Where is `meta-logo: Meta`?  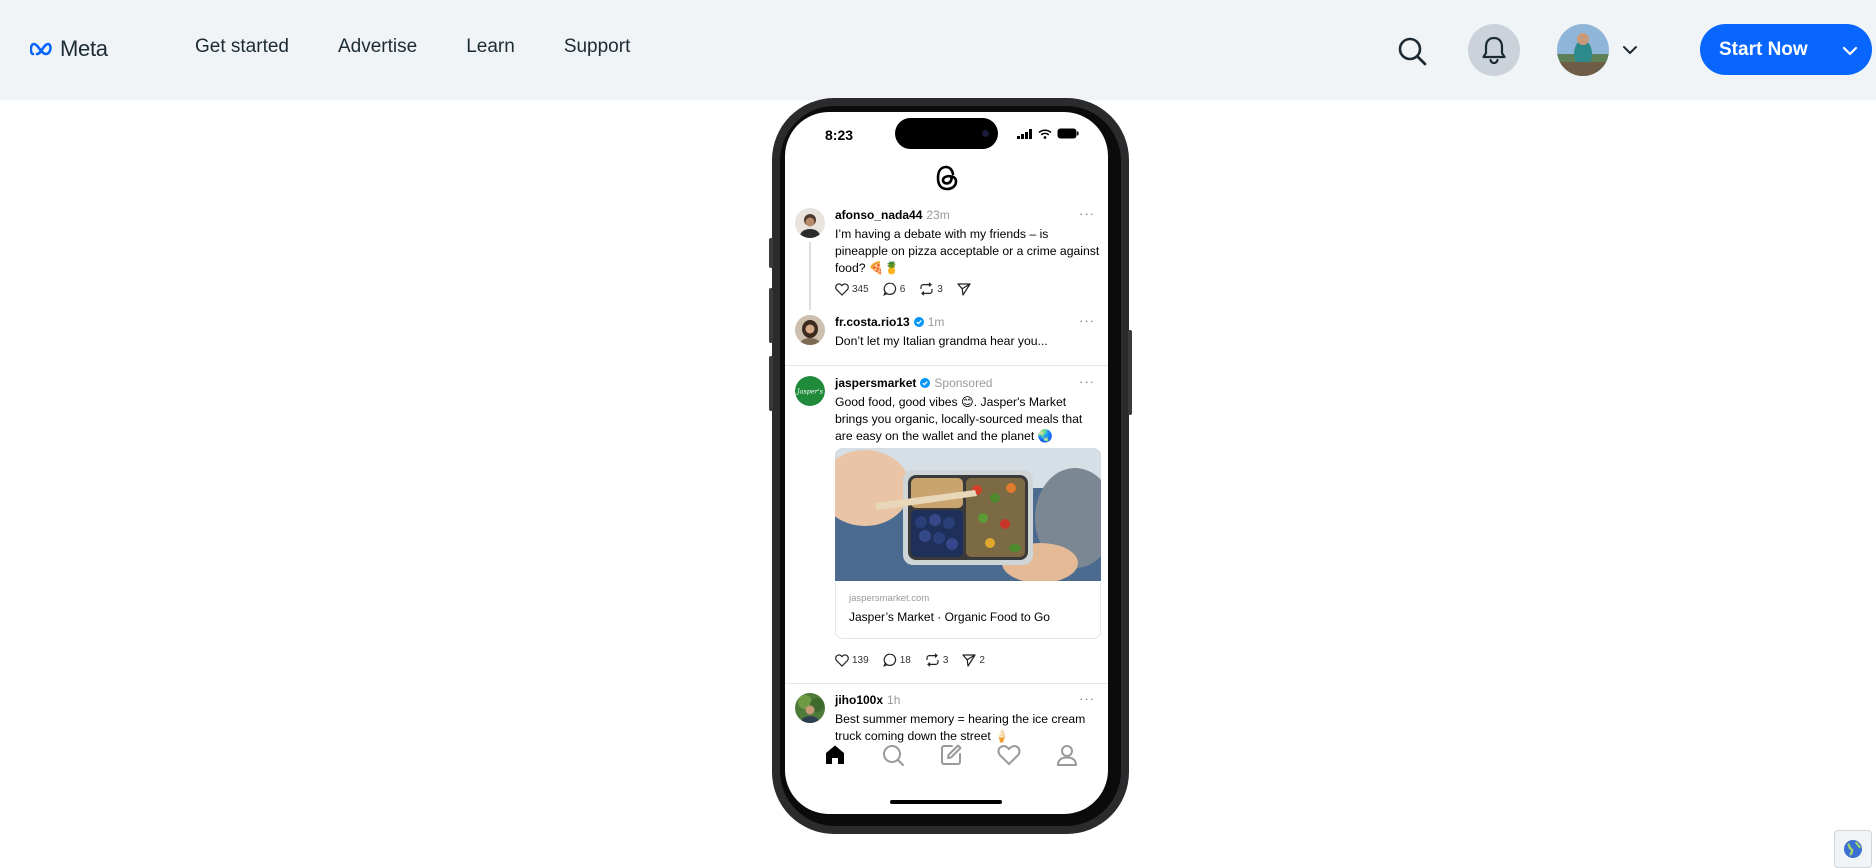
meta-logo: Meta is located at coordinates (69, 49).